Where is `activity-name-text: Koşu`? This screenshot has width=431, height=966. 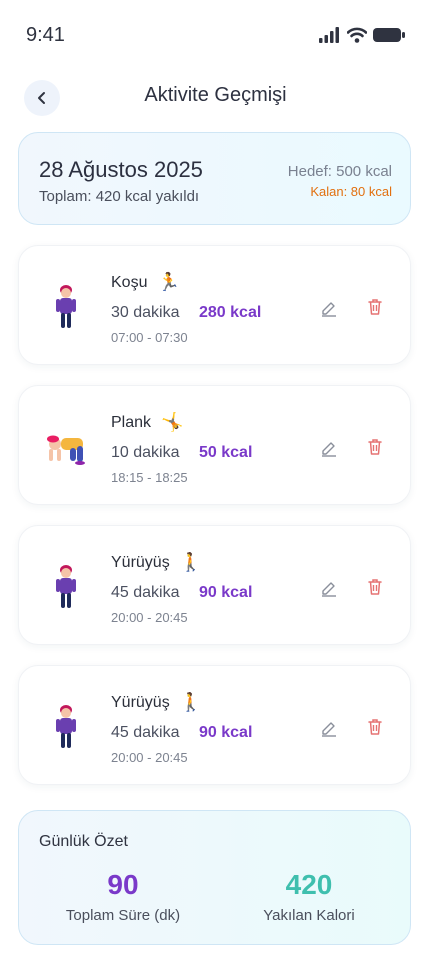
activity-name-text: Koşu is located at coordinates (129, 282).